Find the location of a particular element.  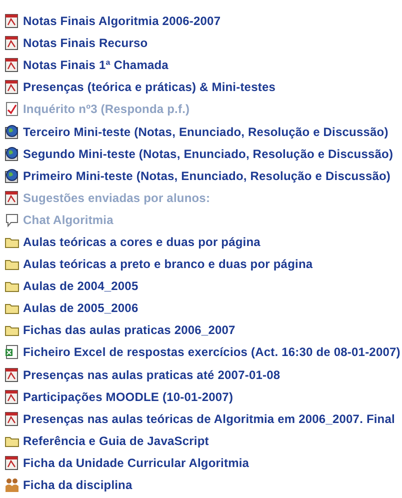

resource-link: Ficheiro Excel de respostas exercícios (Act. 16:30 de 08-01-2007) is located at coordinates (211, 352).